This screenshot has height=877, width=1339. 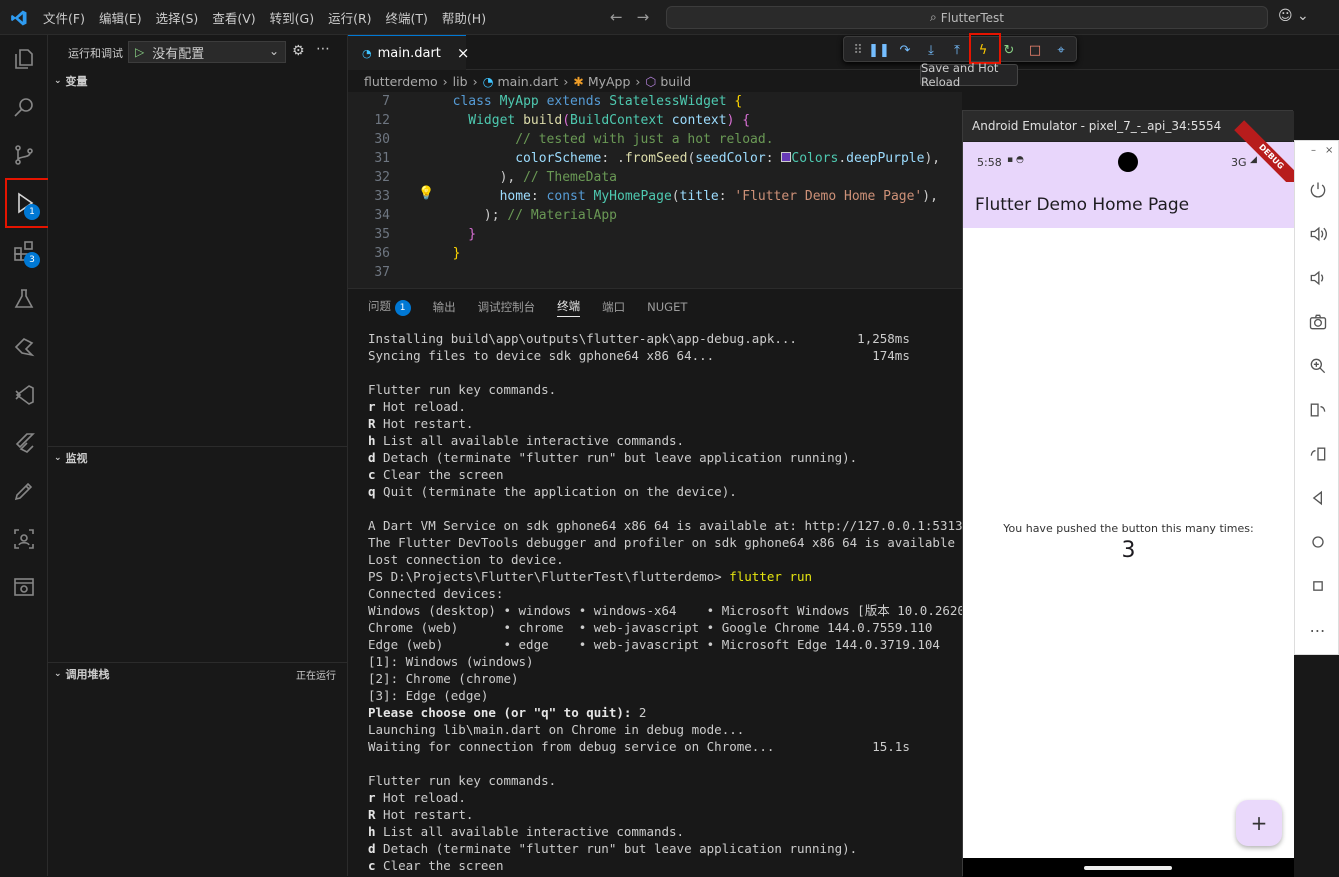 I want to click on step-over-icon: ↷, so click(x=905, y=50).